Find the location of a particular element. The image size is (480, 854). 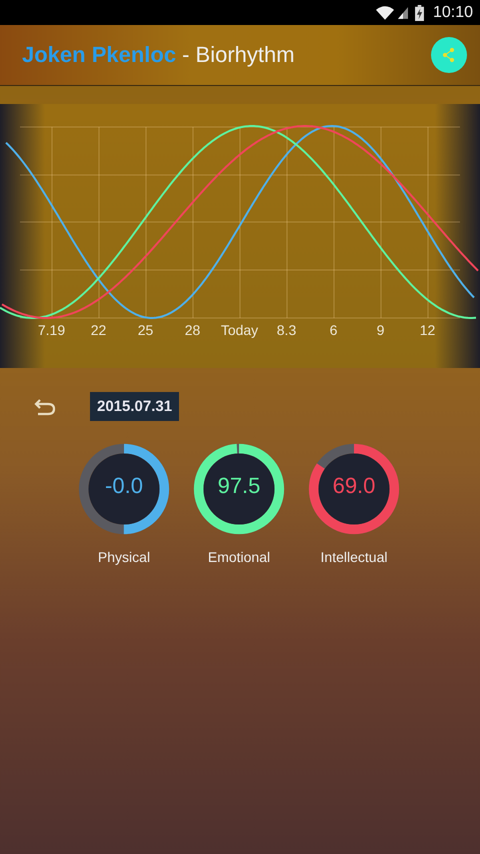

gauge-value: -0.0 is located at coordinates (124, 486).